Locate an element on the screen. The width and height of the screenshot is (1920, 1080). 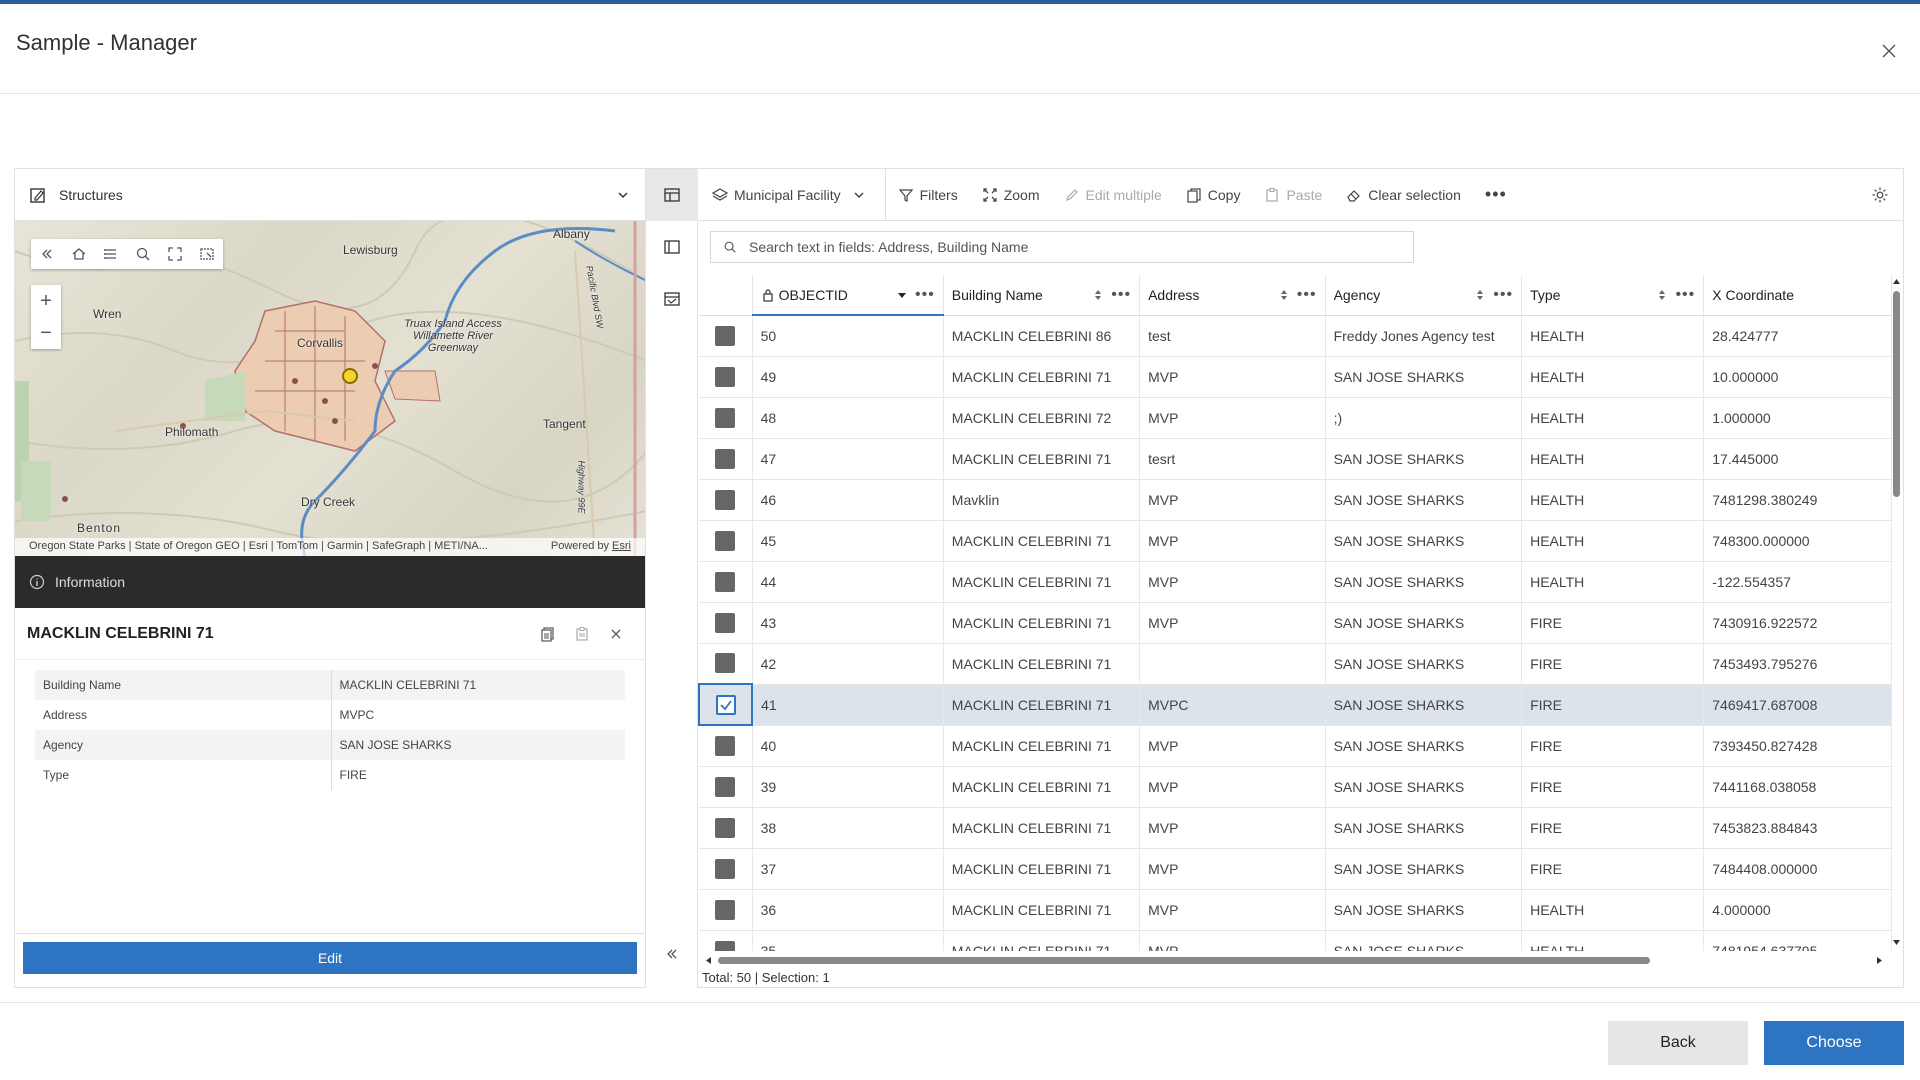
vertical-scrollbar is located at coordinates (1896, 612).